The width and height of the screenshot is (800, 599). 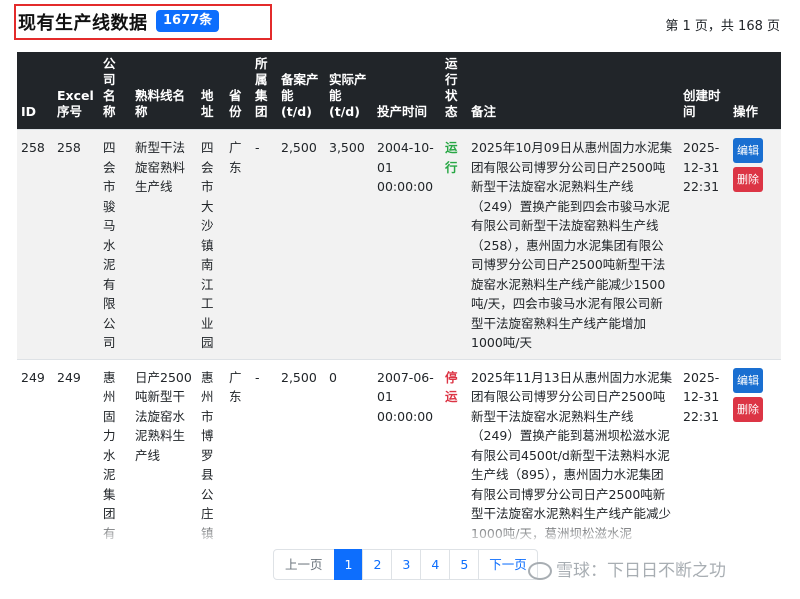 I want to click on page-button-3: 3, so click(x=406, y=564).